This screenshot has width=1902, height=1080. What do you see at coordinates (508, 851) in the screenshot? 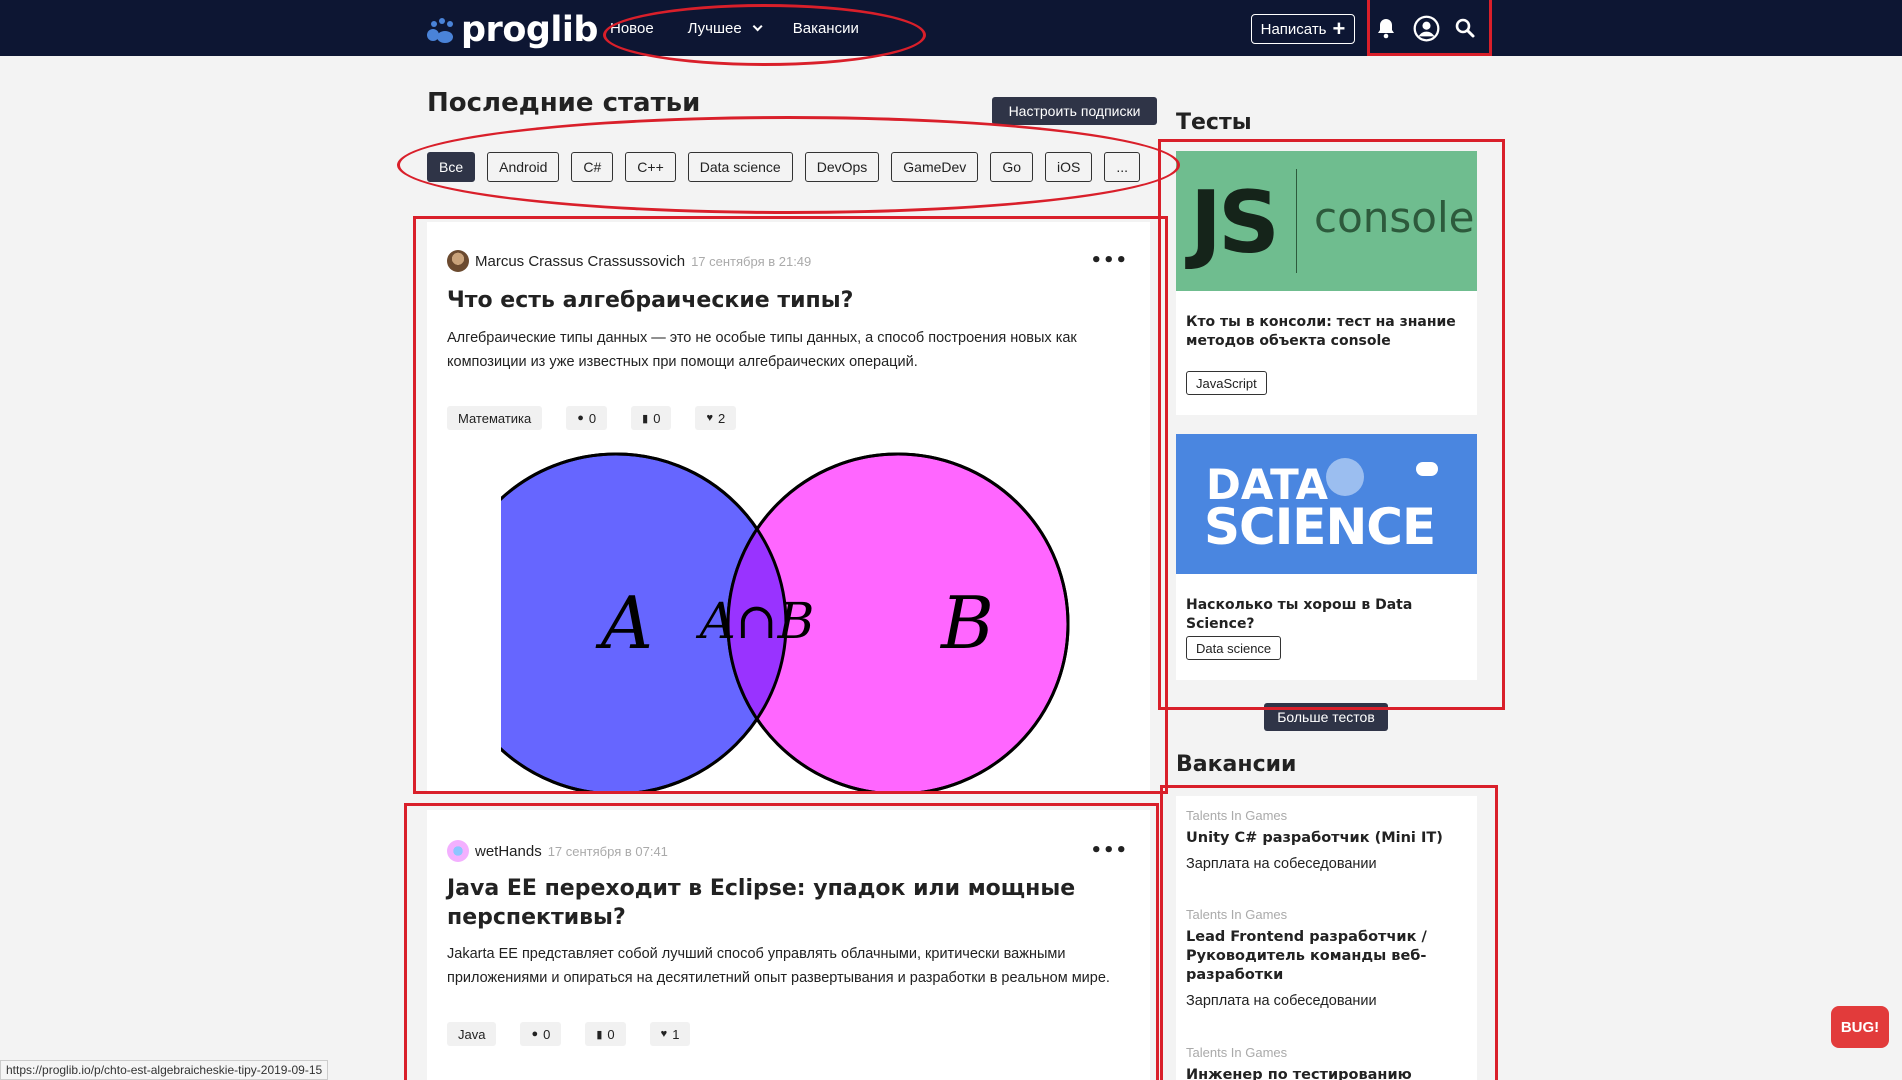
I see `author-name: wetHands` at bounding box center [508, 851].